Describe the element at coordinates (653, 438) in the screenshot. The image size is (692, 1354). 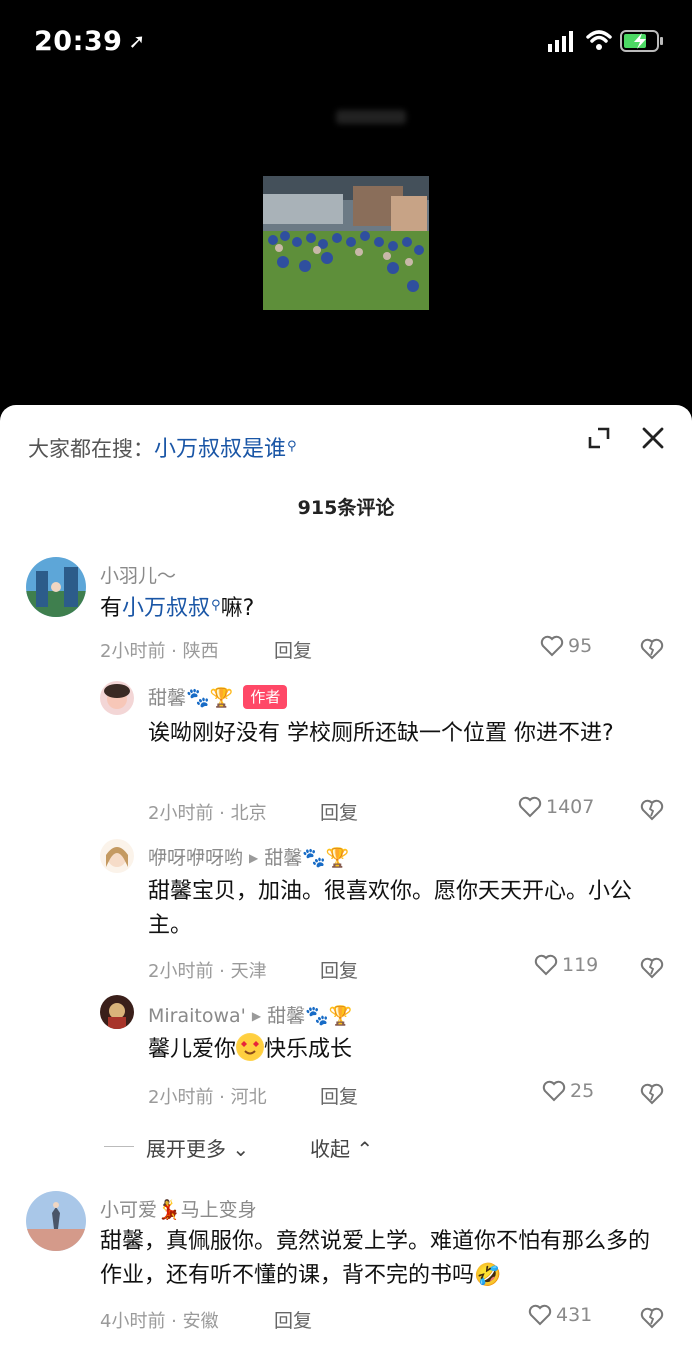
I see `close-icon` at that location.